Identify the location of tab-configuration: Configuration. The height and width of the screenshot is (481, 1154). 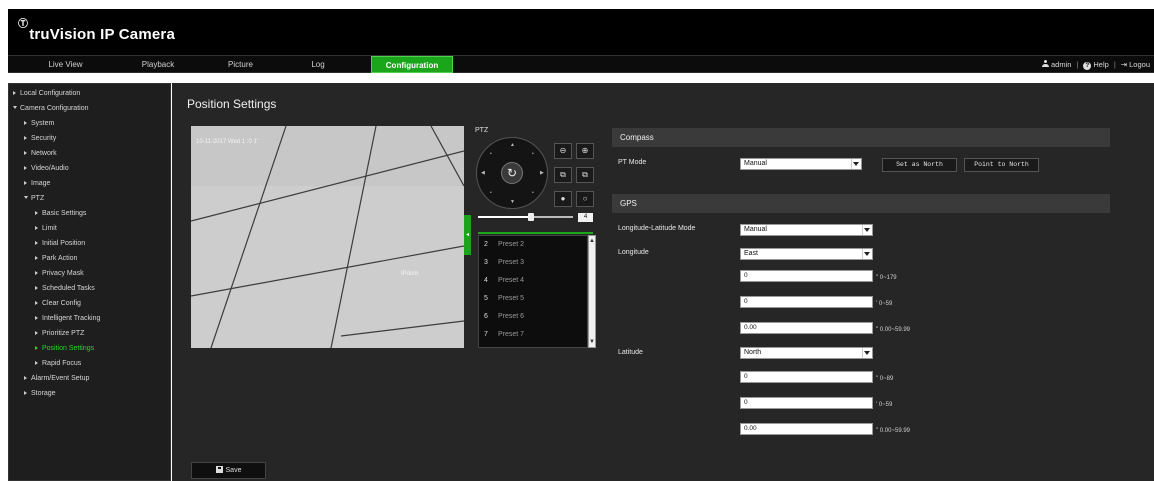
(412, 64).